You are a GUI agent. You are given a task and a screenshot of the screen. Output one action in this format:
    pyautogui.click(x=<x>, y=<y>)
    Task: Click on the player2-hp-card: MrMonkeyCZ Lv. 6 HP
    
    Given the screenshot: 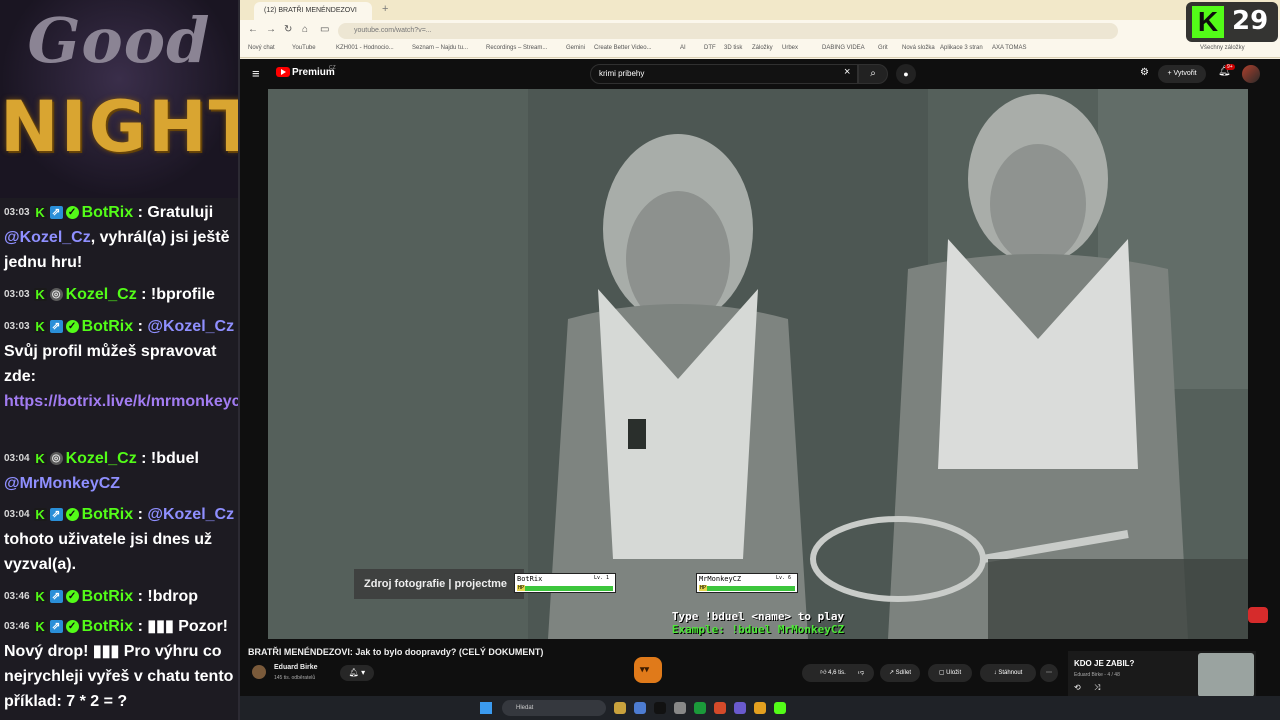 What is the action you would take?
    pyautogui.click(x=747, y=583)
    